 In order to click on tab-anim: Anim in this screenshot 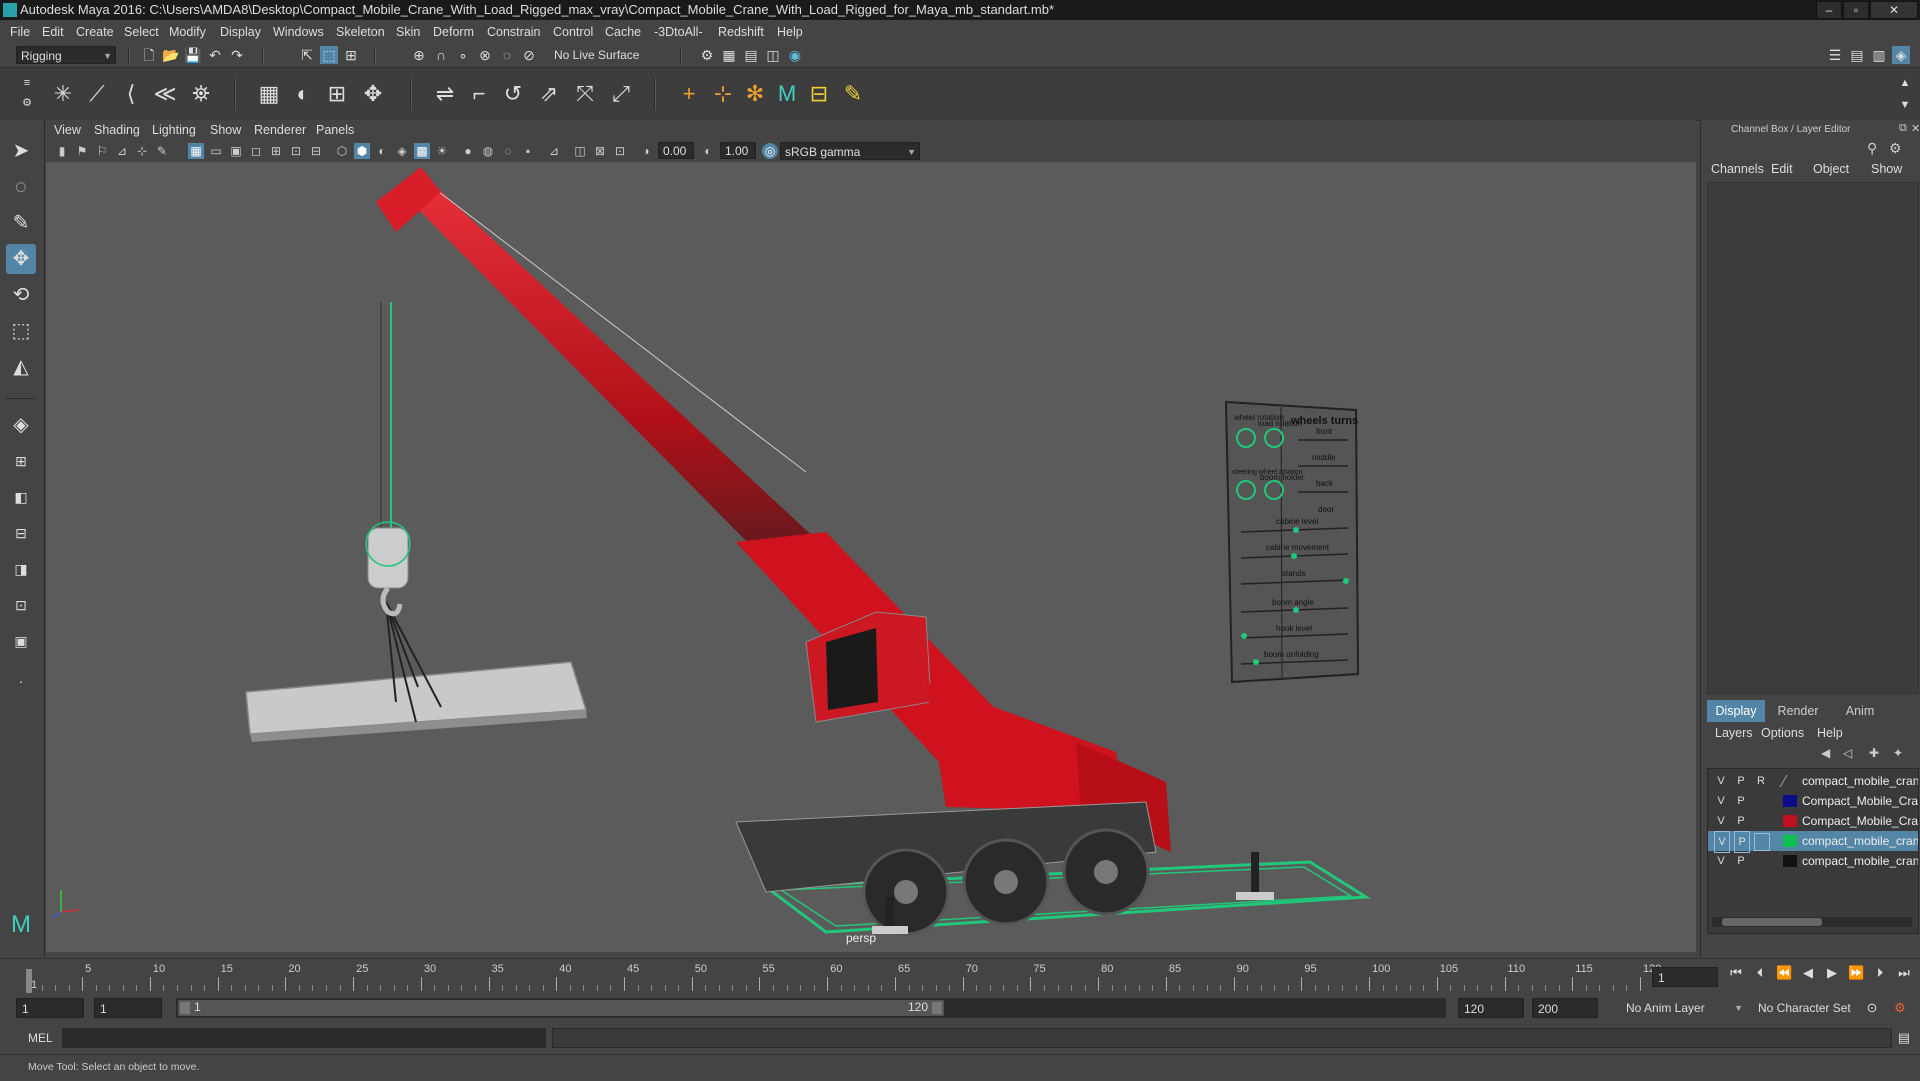, I will do `click(1860, 711)`.